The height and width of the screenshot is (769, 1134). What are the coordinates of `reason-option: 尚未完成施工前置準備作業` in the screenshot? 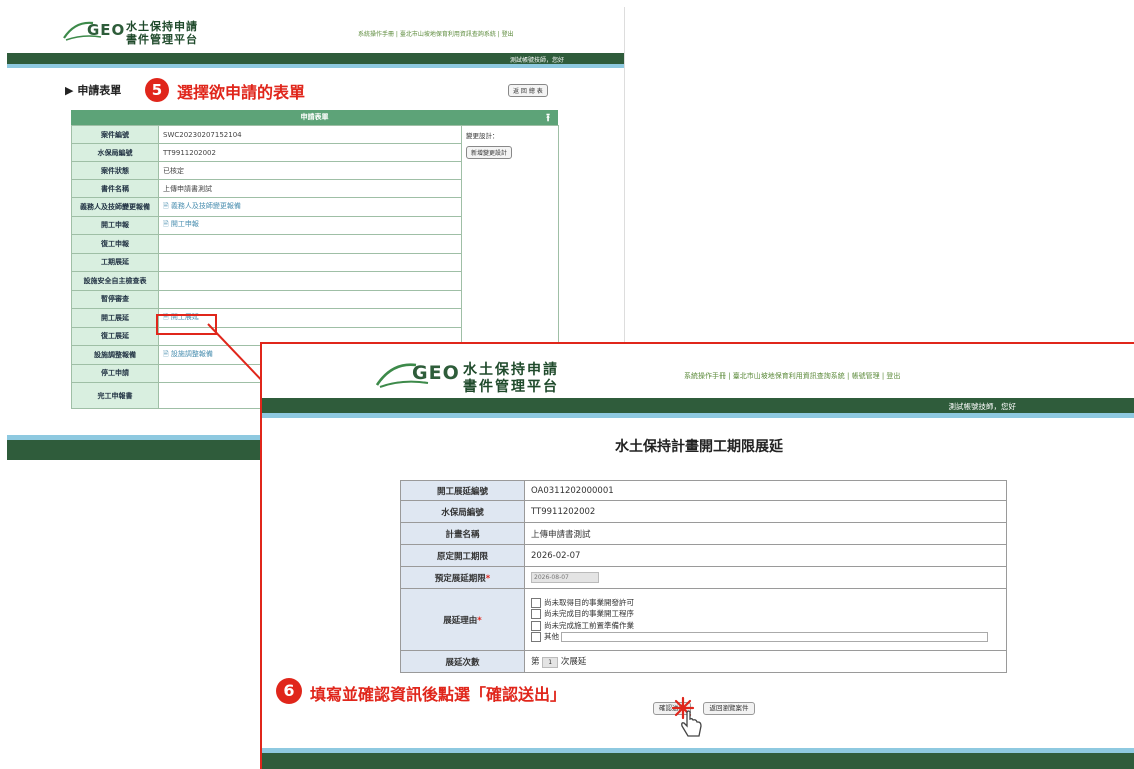 It's located at (765, 626).